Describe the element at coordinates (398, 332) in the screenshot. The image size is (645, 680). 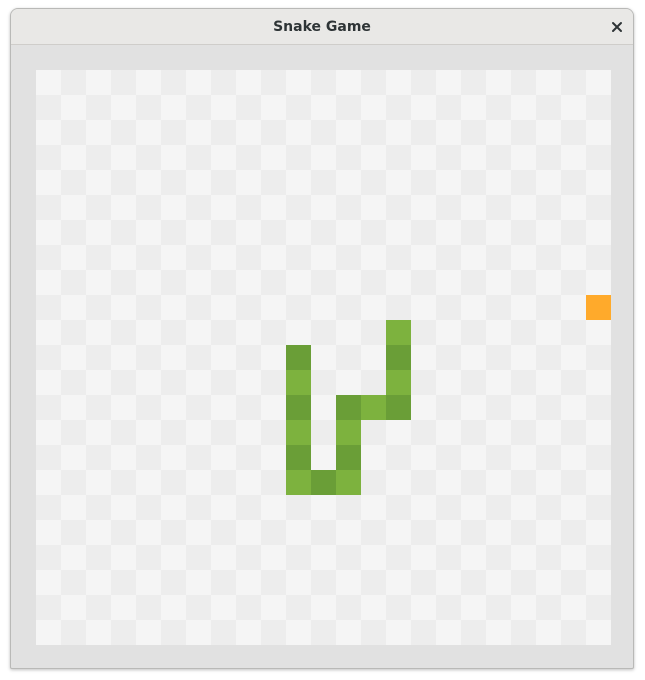
I see `snake-head` at that location.